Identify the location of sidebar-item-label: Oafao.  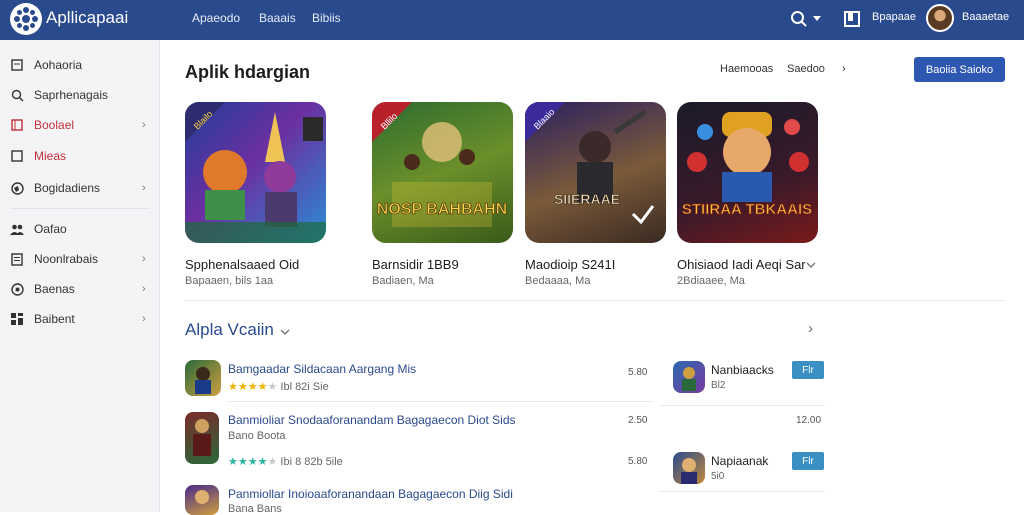
(50, 229).